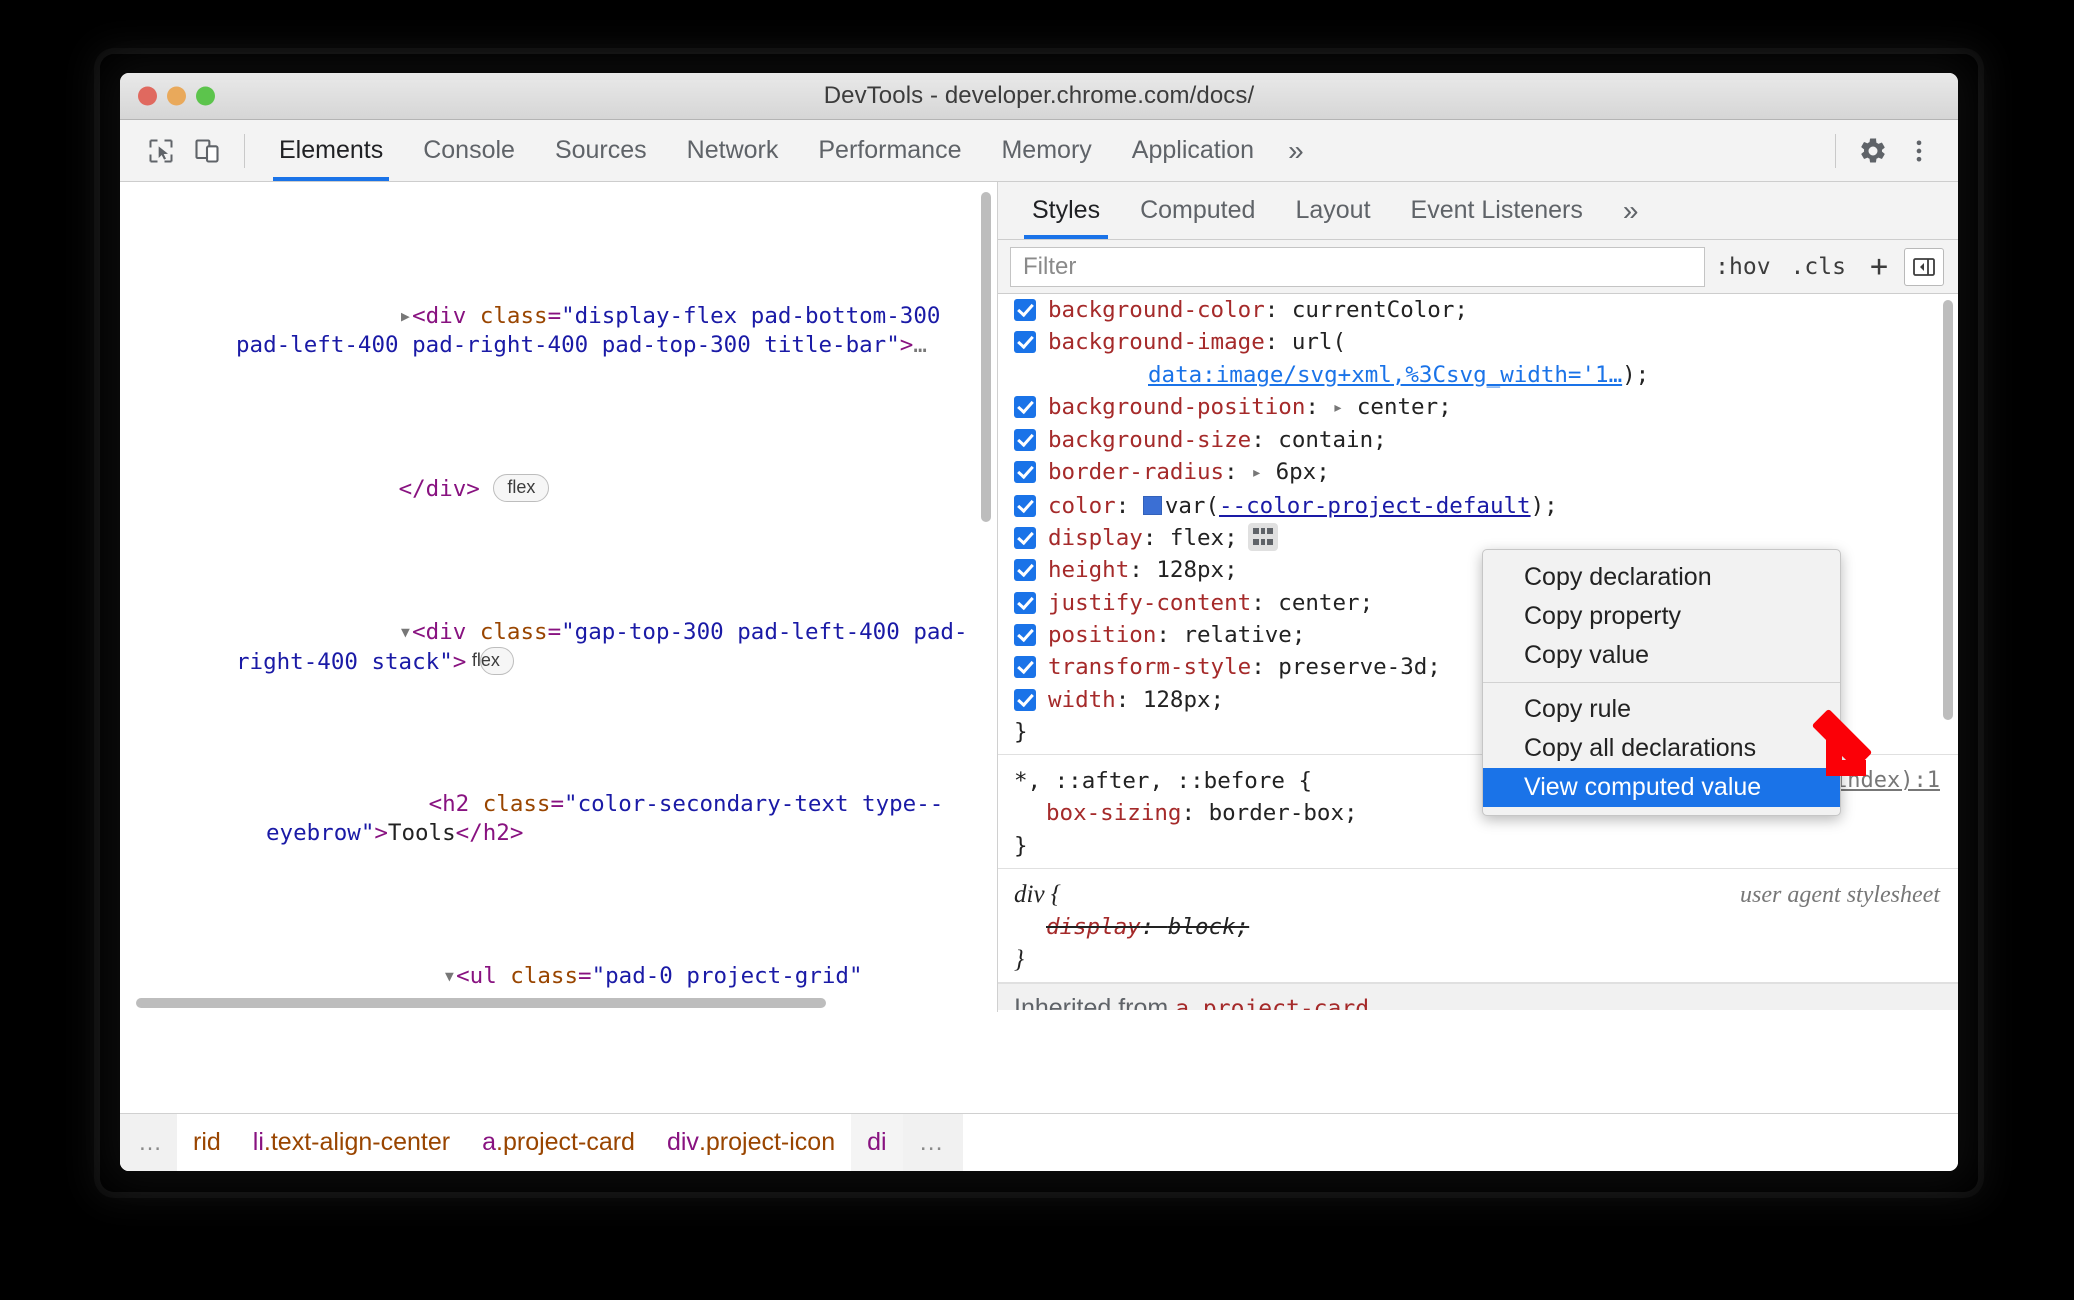 This screenshot has height=1300, width=2074. I want to click on tab-elements: Elements, so click(331, 150).